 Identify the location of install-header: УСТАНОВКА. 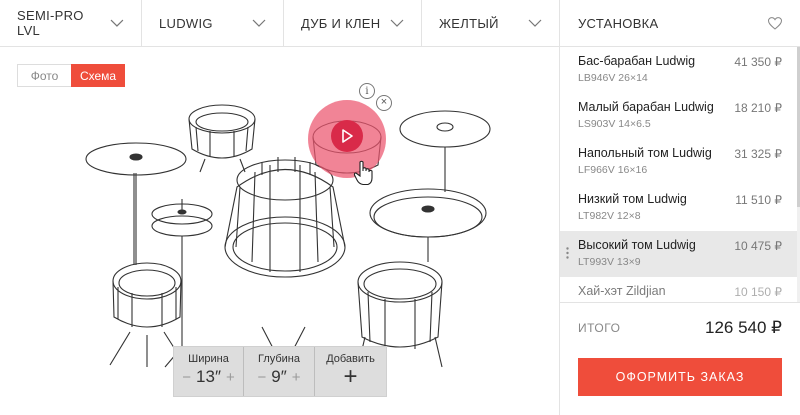
(680, 23).